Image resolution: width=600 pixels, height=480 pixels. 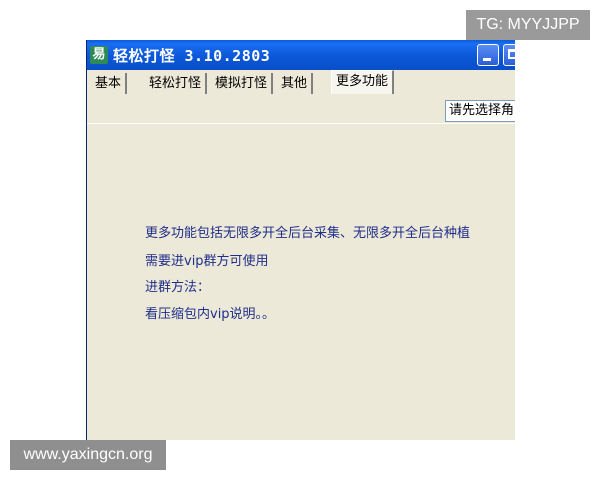 I want to click on info-line-join-method: 进群方法：, so click(x=178, y=287).